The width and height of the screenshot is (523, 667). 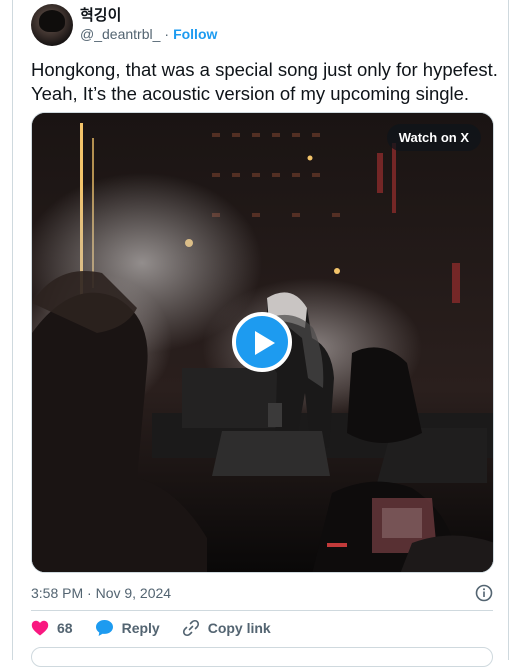 I want to click on link-icon, so click(x=190, y=628).